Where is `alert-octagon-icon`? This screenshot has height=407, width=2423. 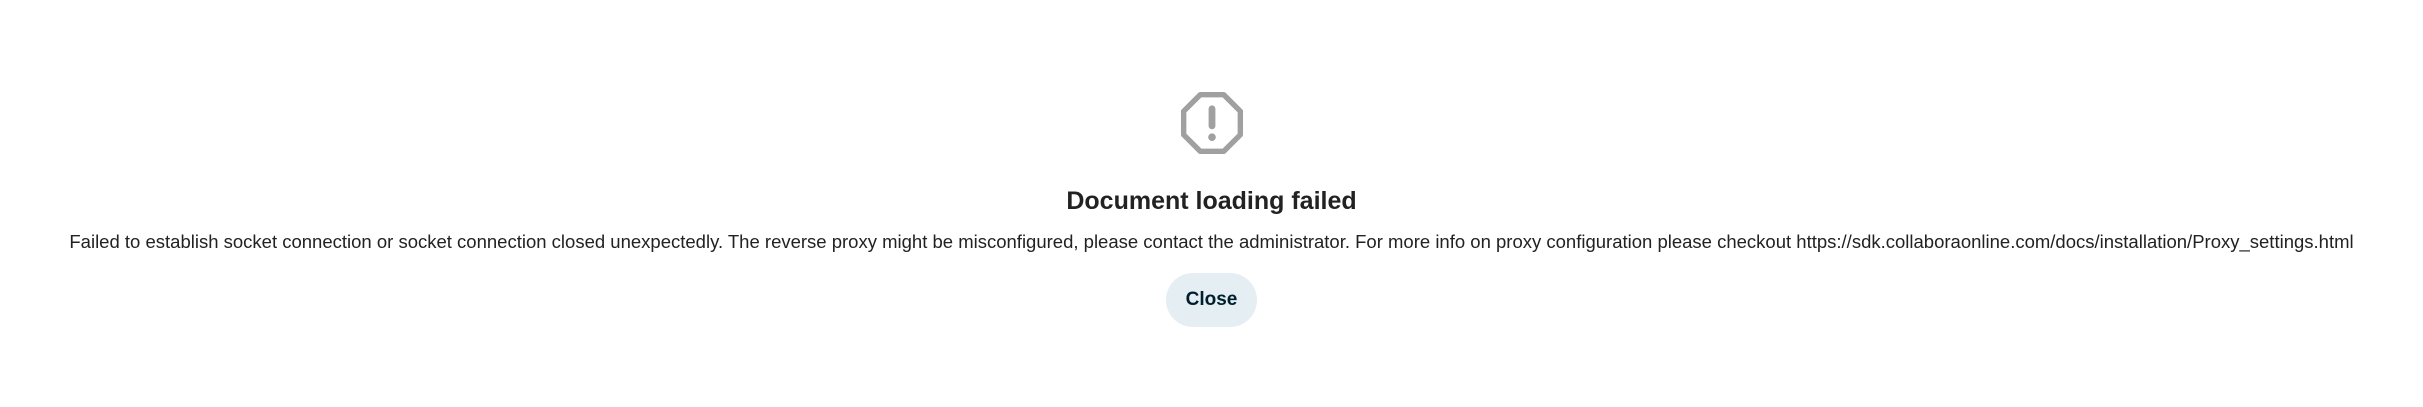 alert-octagon-icon is located at coordinates (1212, 123).